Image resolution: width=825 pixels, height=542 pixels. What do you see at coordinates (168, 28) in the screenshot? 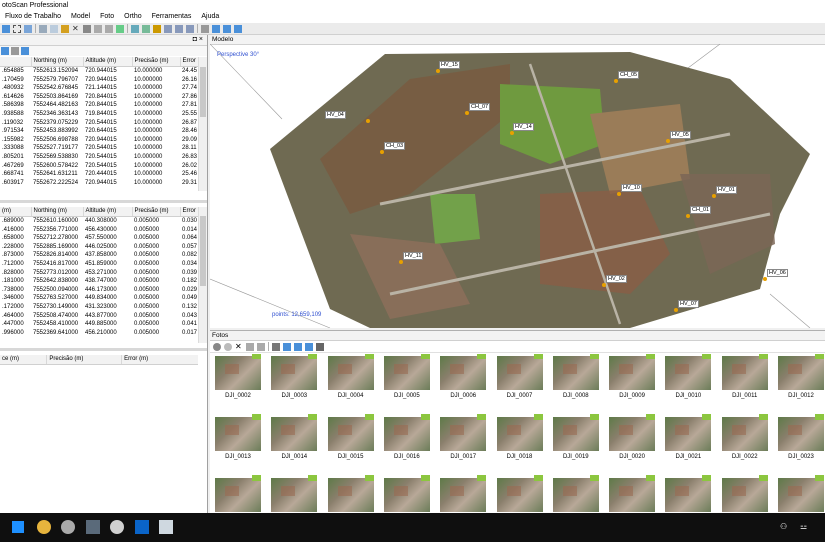
I see `texture-view-icon` at bounding box center [168, 28].